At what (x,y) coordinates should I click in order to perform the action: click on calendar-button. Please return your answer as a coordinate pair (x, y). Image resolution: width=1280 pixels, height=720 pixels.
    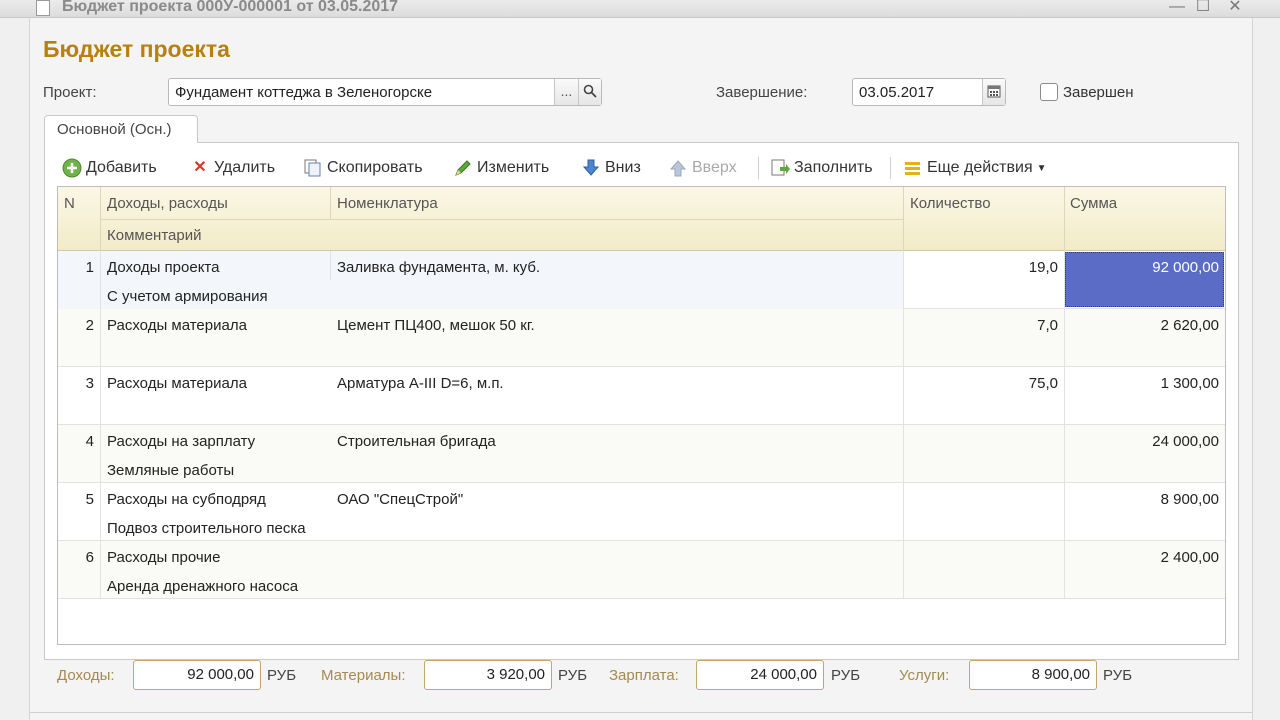
    Looking at the image, I should click on (993, 92).